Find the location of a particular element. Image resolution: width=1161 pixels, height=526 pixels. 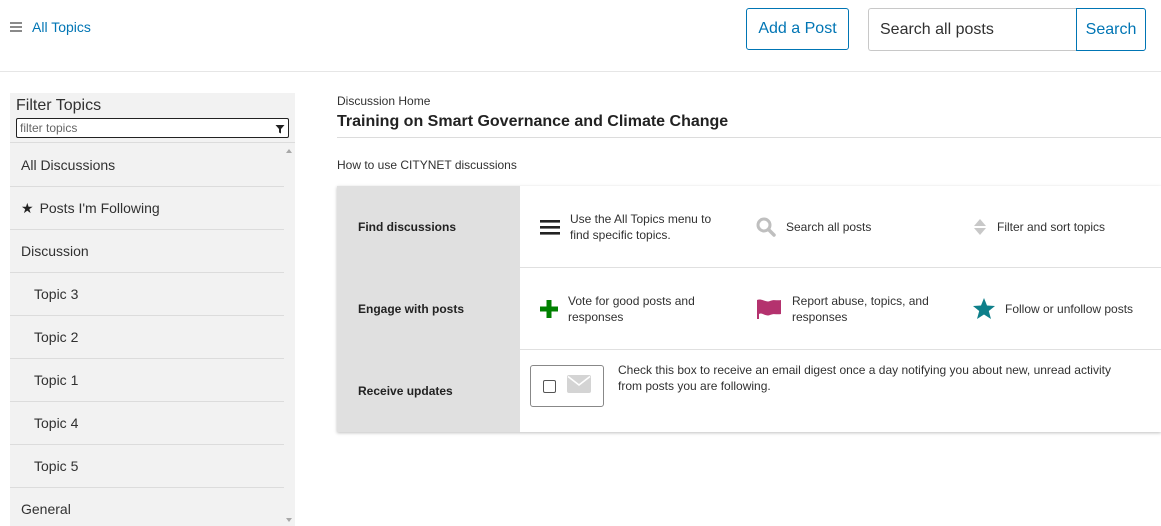

help-text: Vote for good posts and responses is located at coordinates (631, 308).